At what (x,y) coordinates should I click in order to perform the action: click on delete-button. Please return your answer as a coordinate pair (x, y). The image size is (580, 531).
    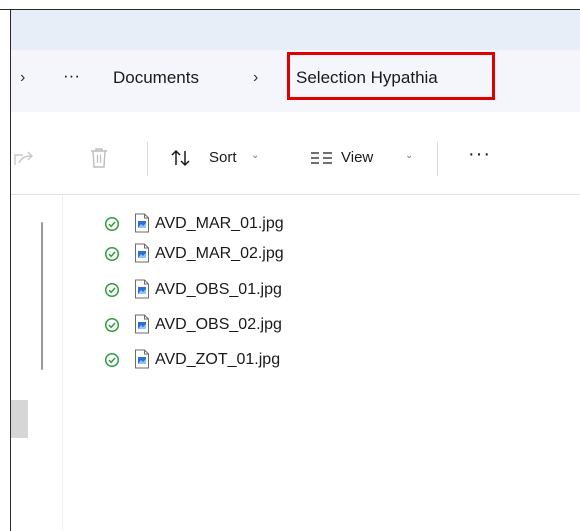
    Looking at the image, I should click on (99, 158).